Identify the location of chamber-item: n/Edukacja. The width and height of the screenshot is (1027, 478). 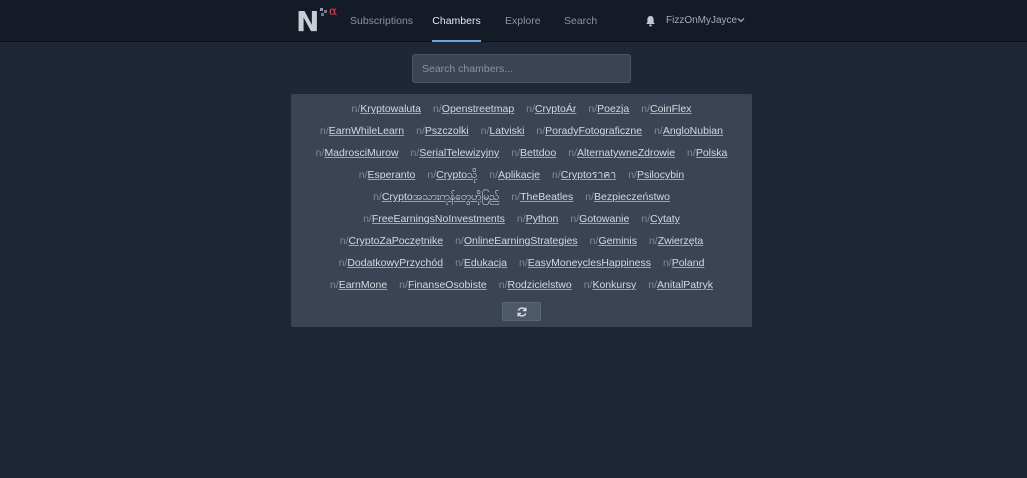
(481, 263).